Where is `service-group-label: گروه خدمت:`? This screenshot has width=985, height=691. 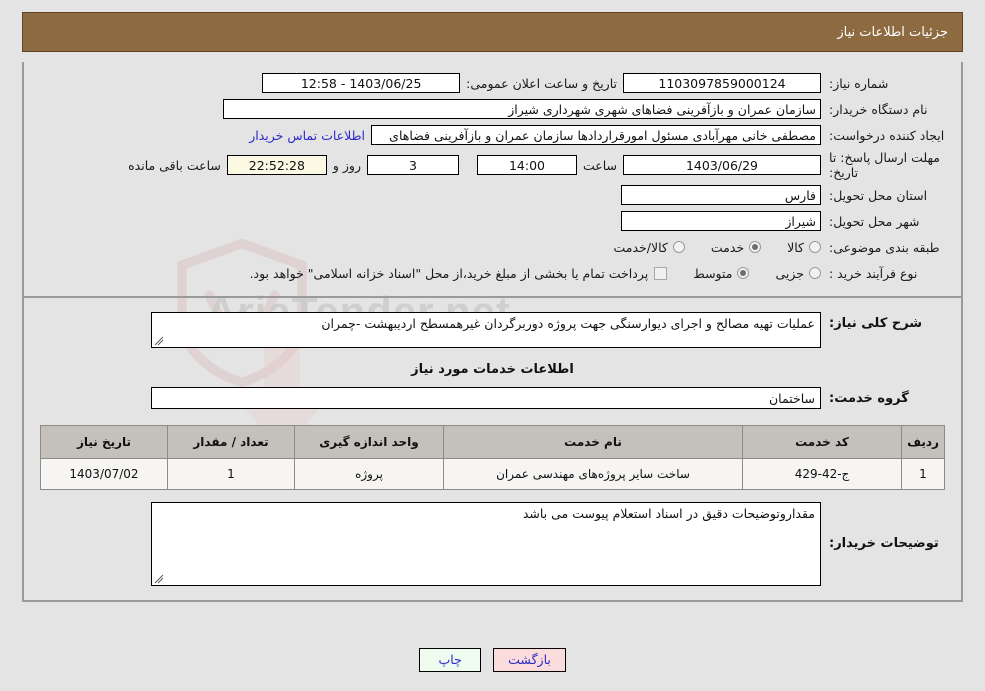
service-group-label: گروه خدمت: is located at coordinates (869, 398).